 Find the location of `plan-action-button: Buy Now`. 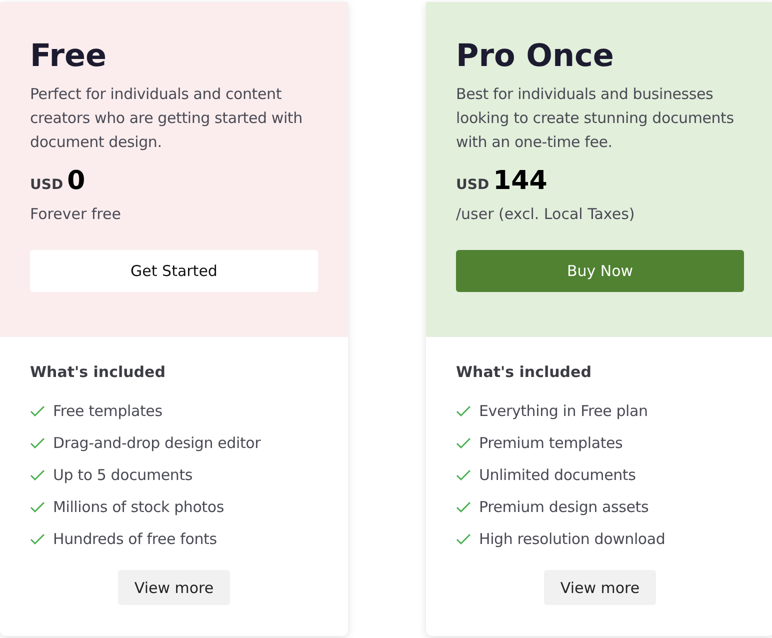

plan-action-button: Buy Now is located at coordinates (600, 271).